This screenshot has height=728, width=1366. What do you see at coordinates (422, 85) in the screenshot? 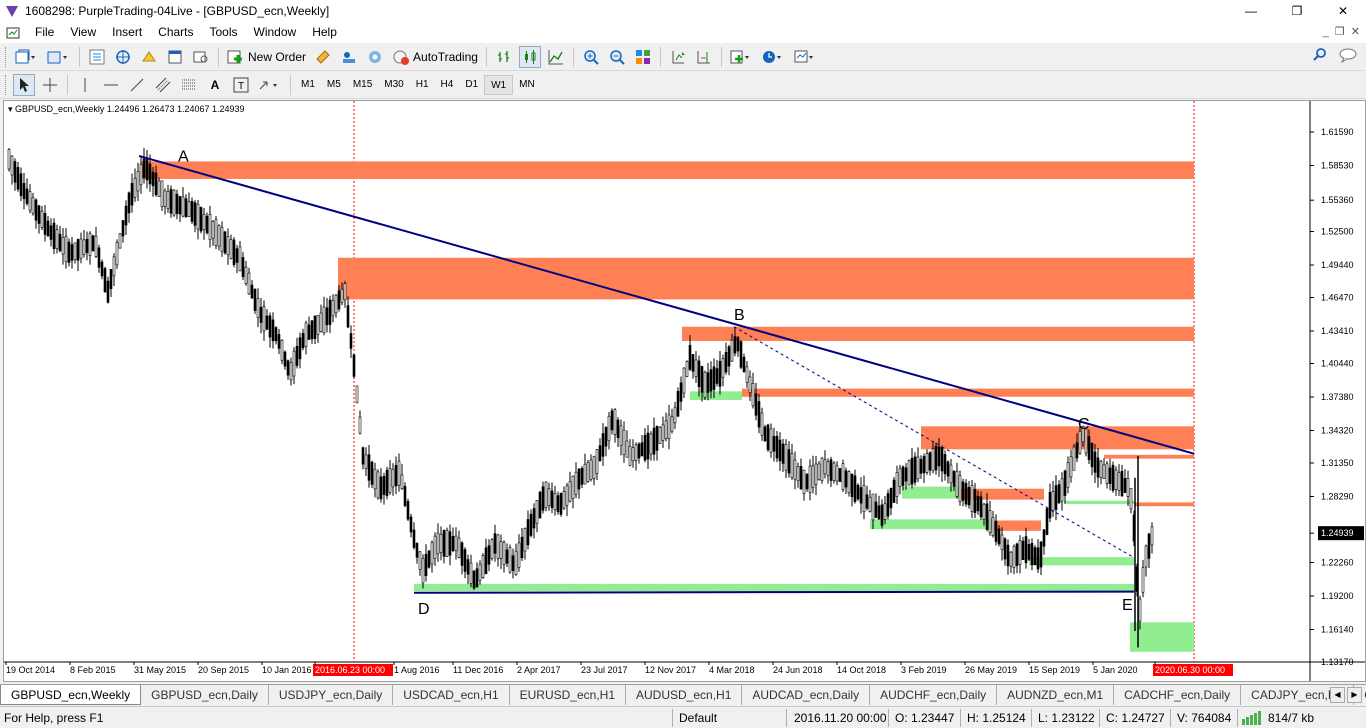
I see `timeframe-h1: H1` at bounding box center [422, 85].